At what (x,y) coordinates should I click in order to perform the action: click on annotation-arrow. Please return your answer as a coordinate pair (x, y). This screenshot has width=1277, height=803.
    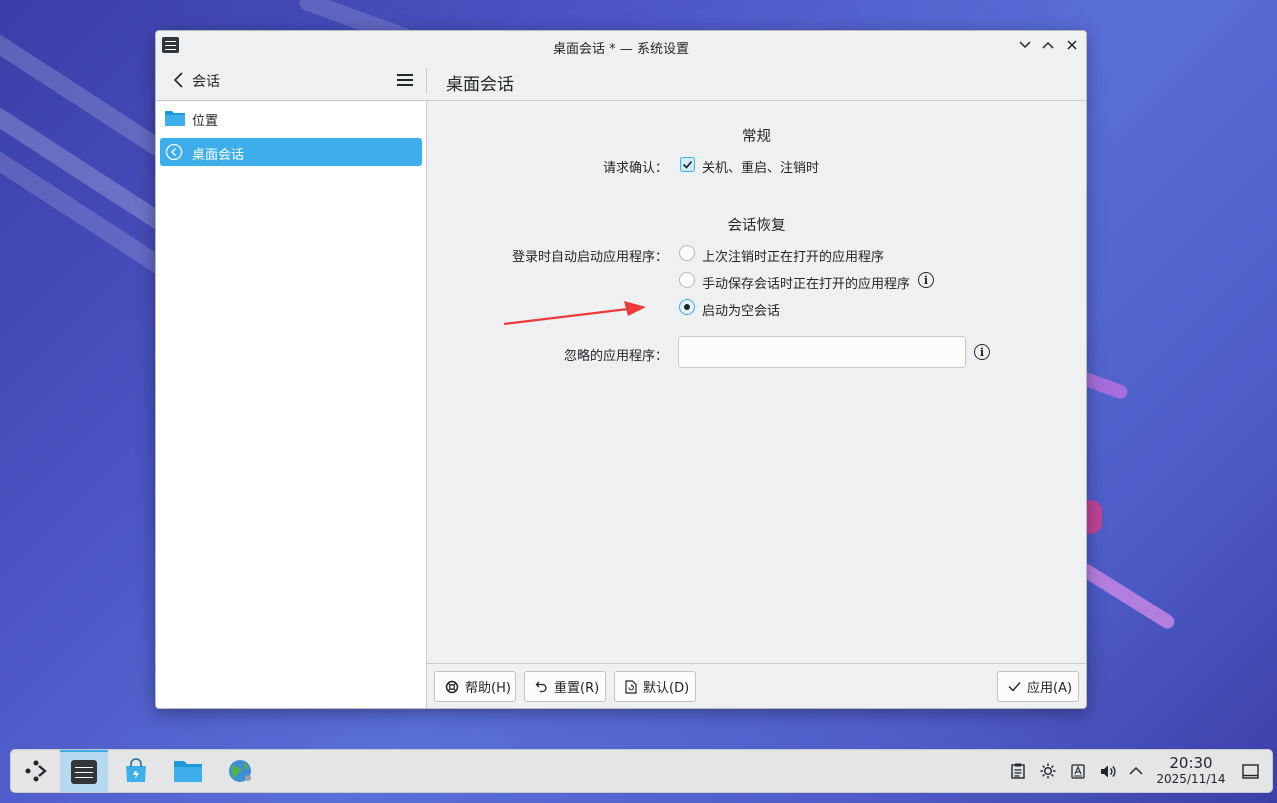
    Looking at the image, I should click on (574, 313).